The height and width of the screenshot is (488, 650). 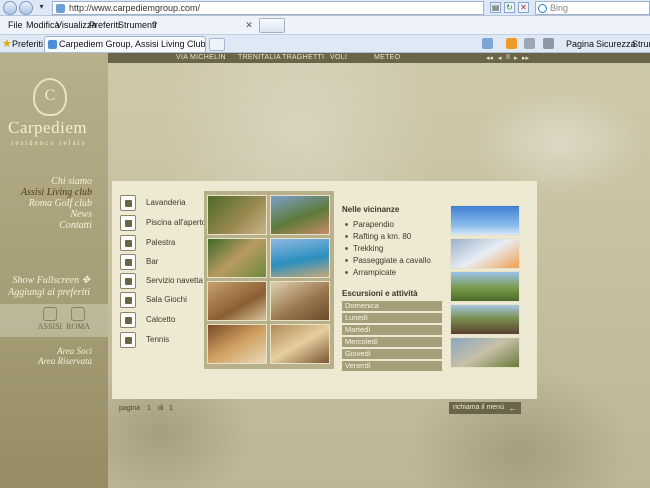 I want to click on amenity-tennis: Tennis, so click(x=162, y=340).